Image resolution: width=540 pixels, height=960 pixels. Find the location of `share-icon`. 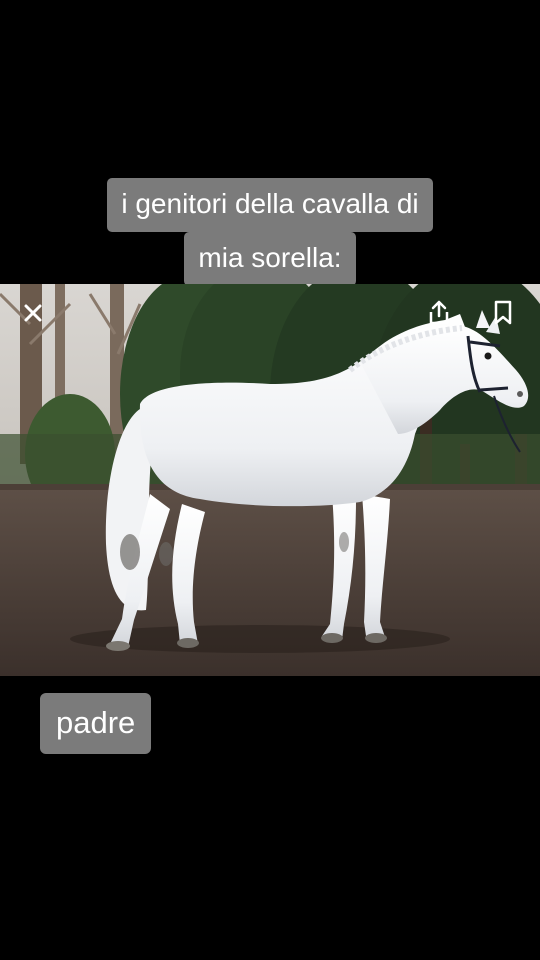

share-icon is located at coordinates (439, 312).